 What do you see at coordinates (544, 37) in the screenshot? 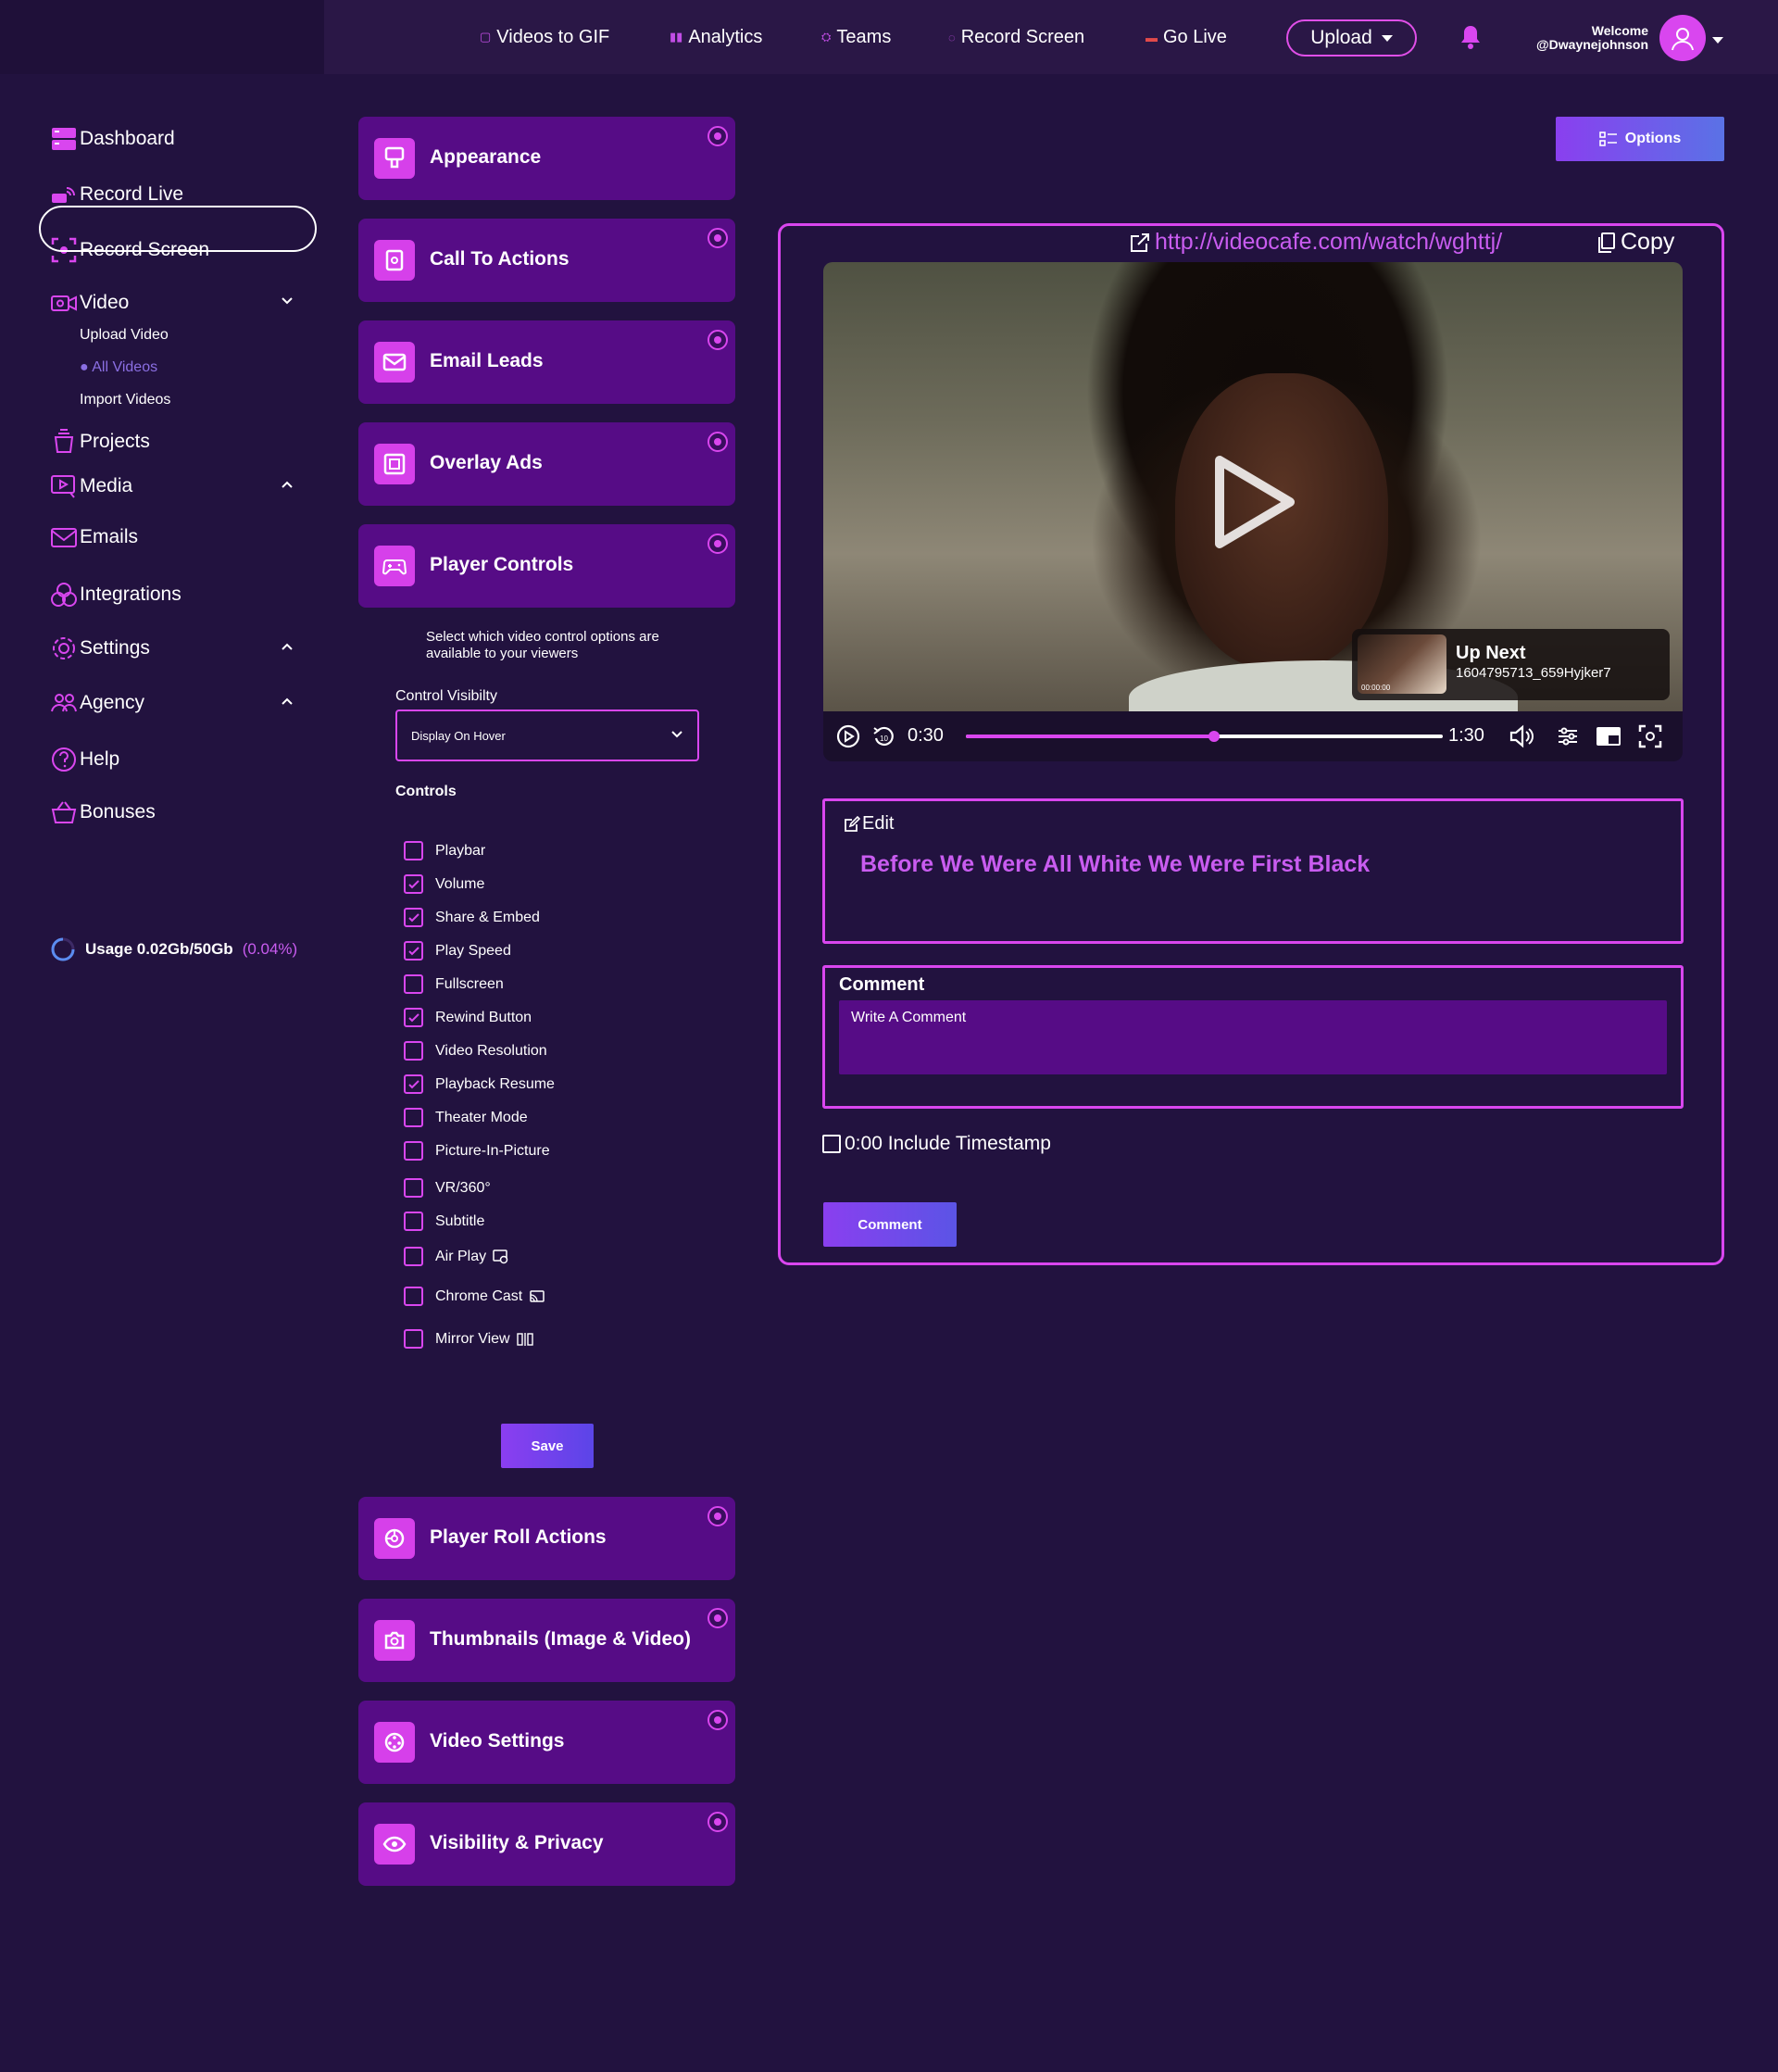
I see `nav-videos-to-gif: ▢ Videos to GIF` at bounding box center [544, 37].